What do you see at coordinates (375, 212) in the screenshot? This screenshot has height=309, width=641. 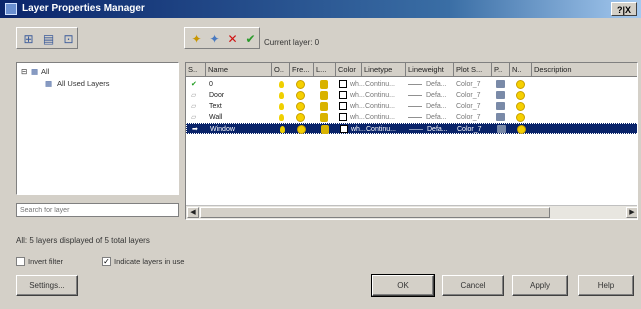 I see `scroll-thumb` at bounding box center [375, 212].